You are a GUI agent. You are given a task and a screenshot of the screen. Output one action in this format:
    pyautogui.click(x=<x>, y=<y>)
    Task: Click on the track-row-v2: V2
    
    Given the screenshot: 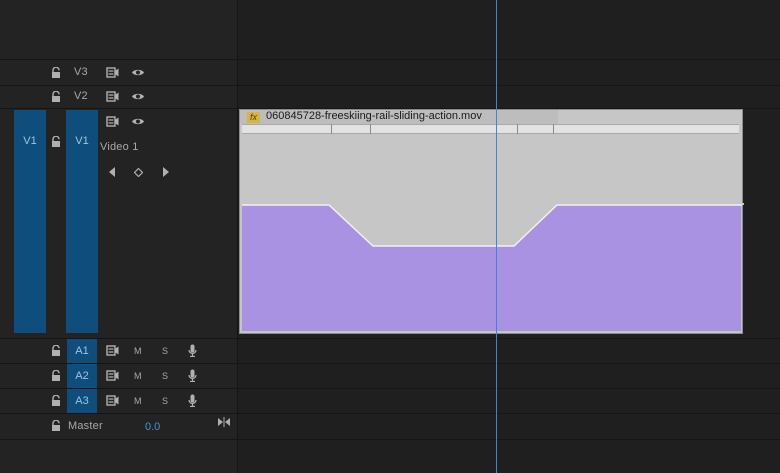 What is the action you would take?
    pyautogui.click(x=118, y=97)
    